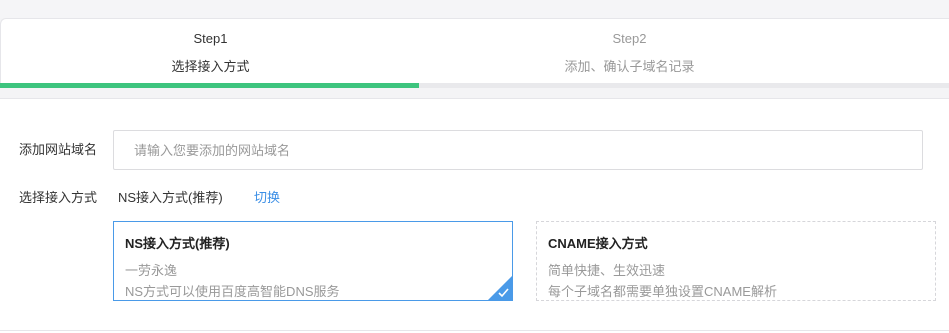 Image resolution: width=949 pixels, height=333 pixels. I want to click on option-detail: 每个子域名都需要单独设置CNAME解析, so click(662, 291).